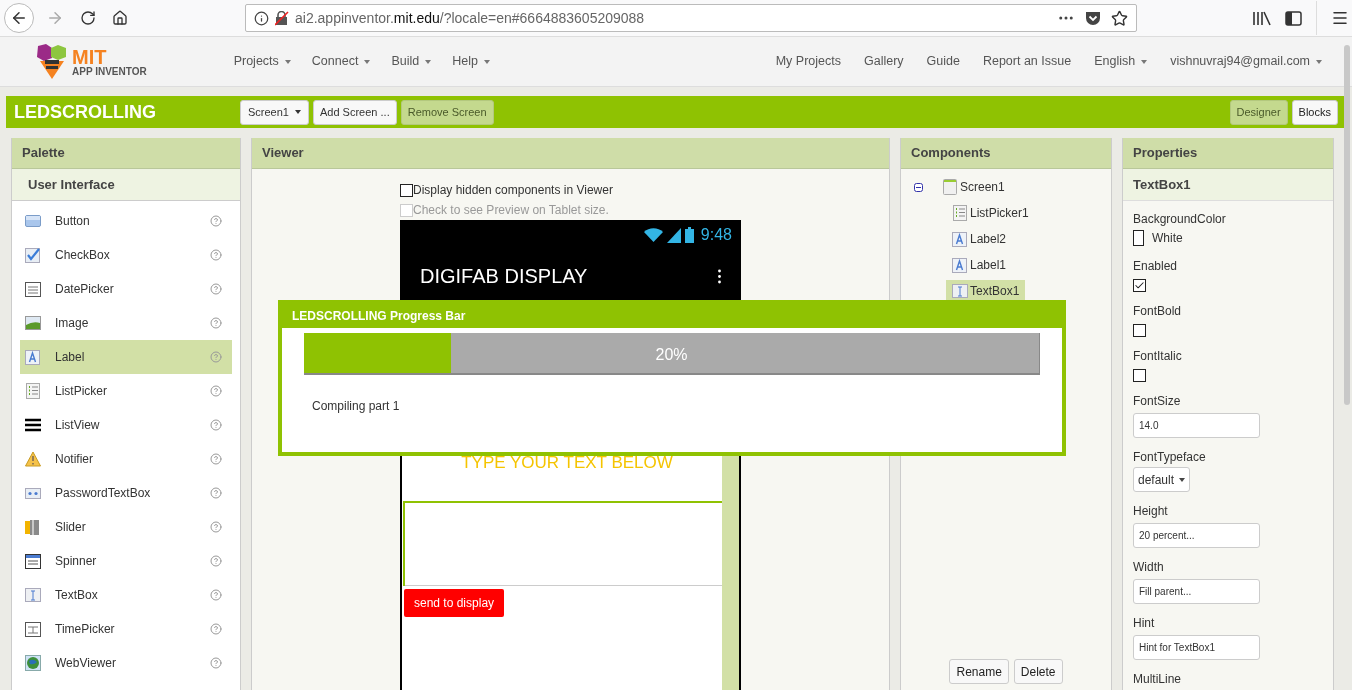  Describe the element at coordinates (471, 61) in the screenshot. I see `menu-item: Help` at that location.